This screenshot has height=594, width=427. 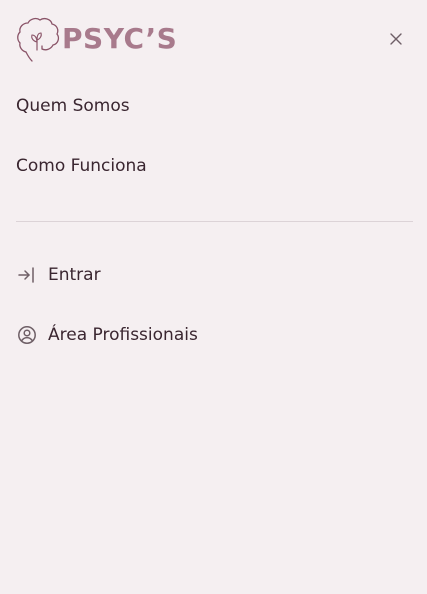 I want to click on menu-divider, so click(x=214, y=221).